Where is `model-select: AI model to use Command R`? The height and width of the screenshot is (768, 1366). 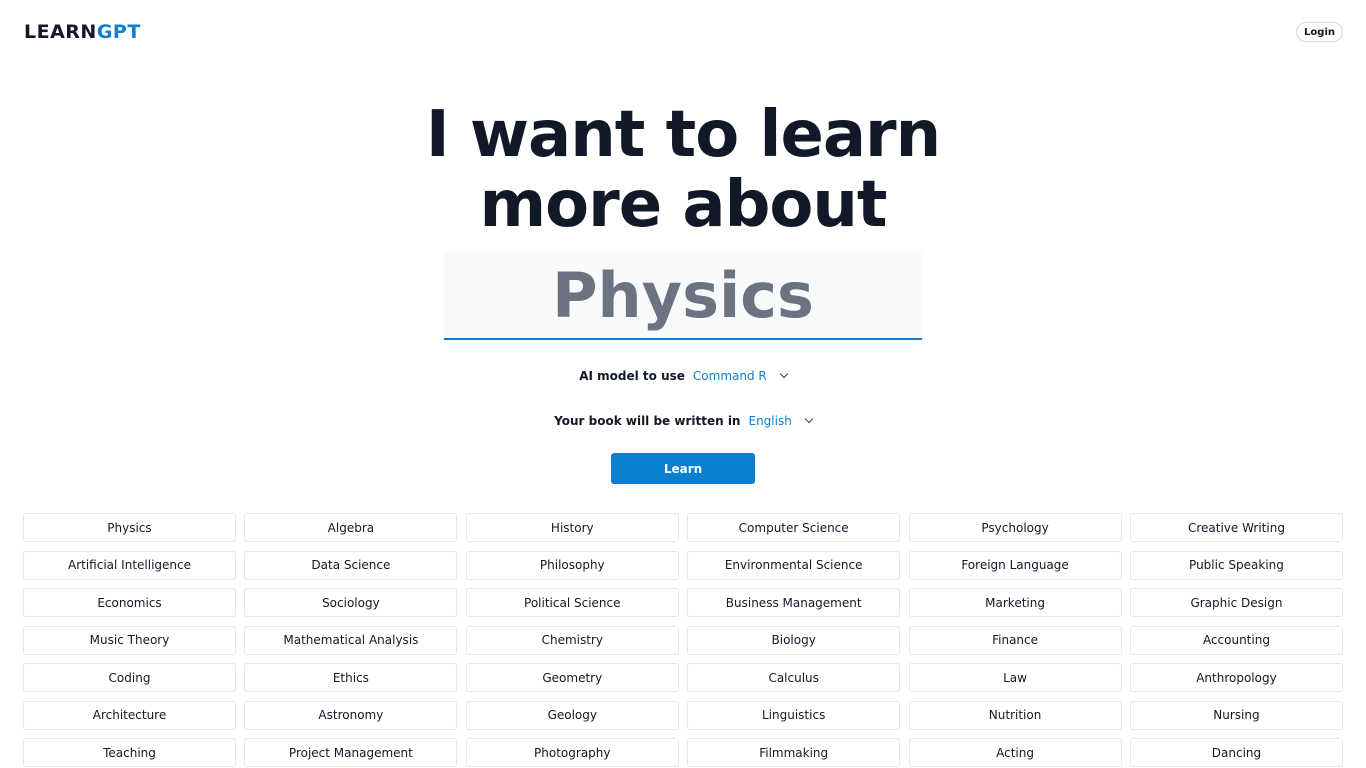 model-select: AI model to use Command R is located at coordinates (683, 376).